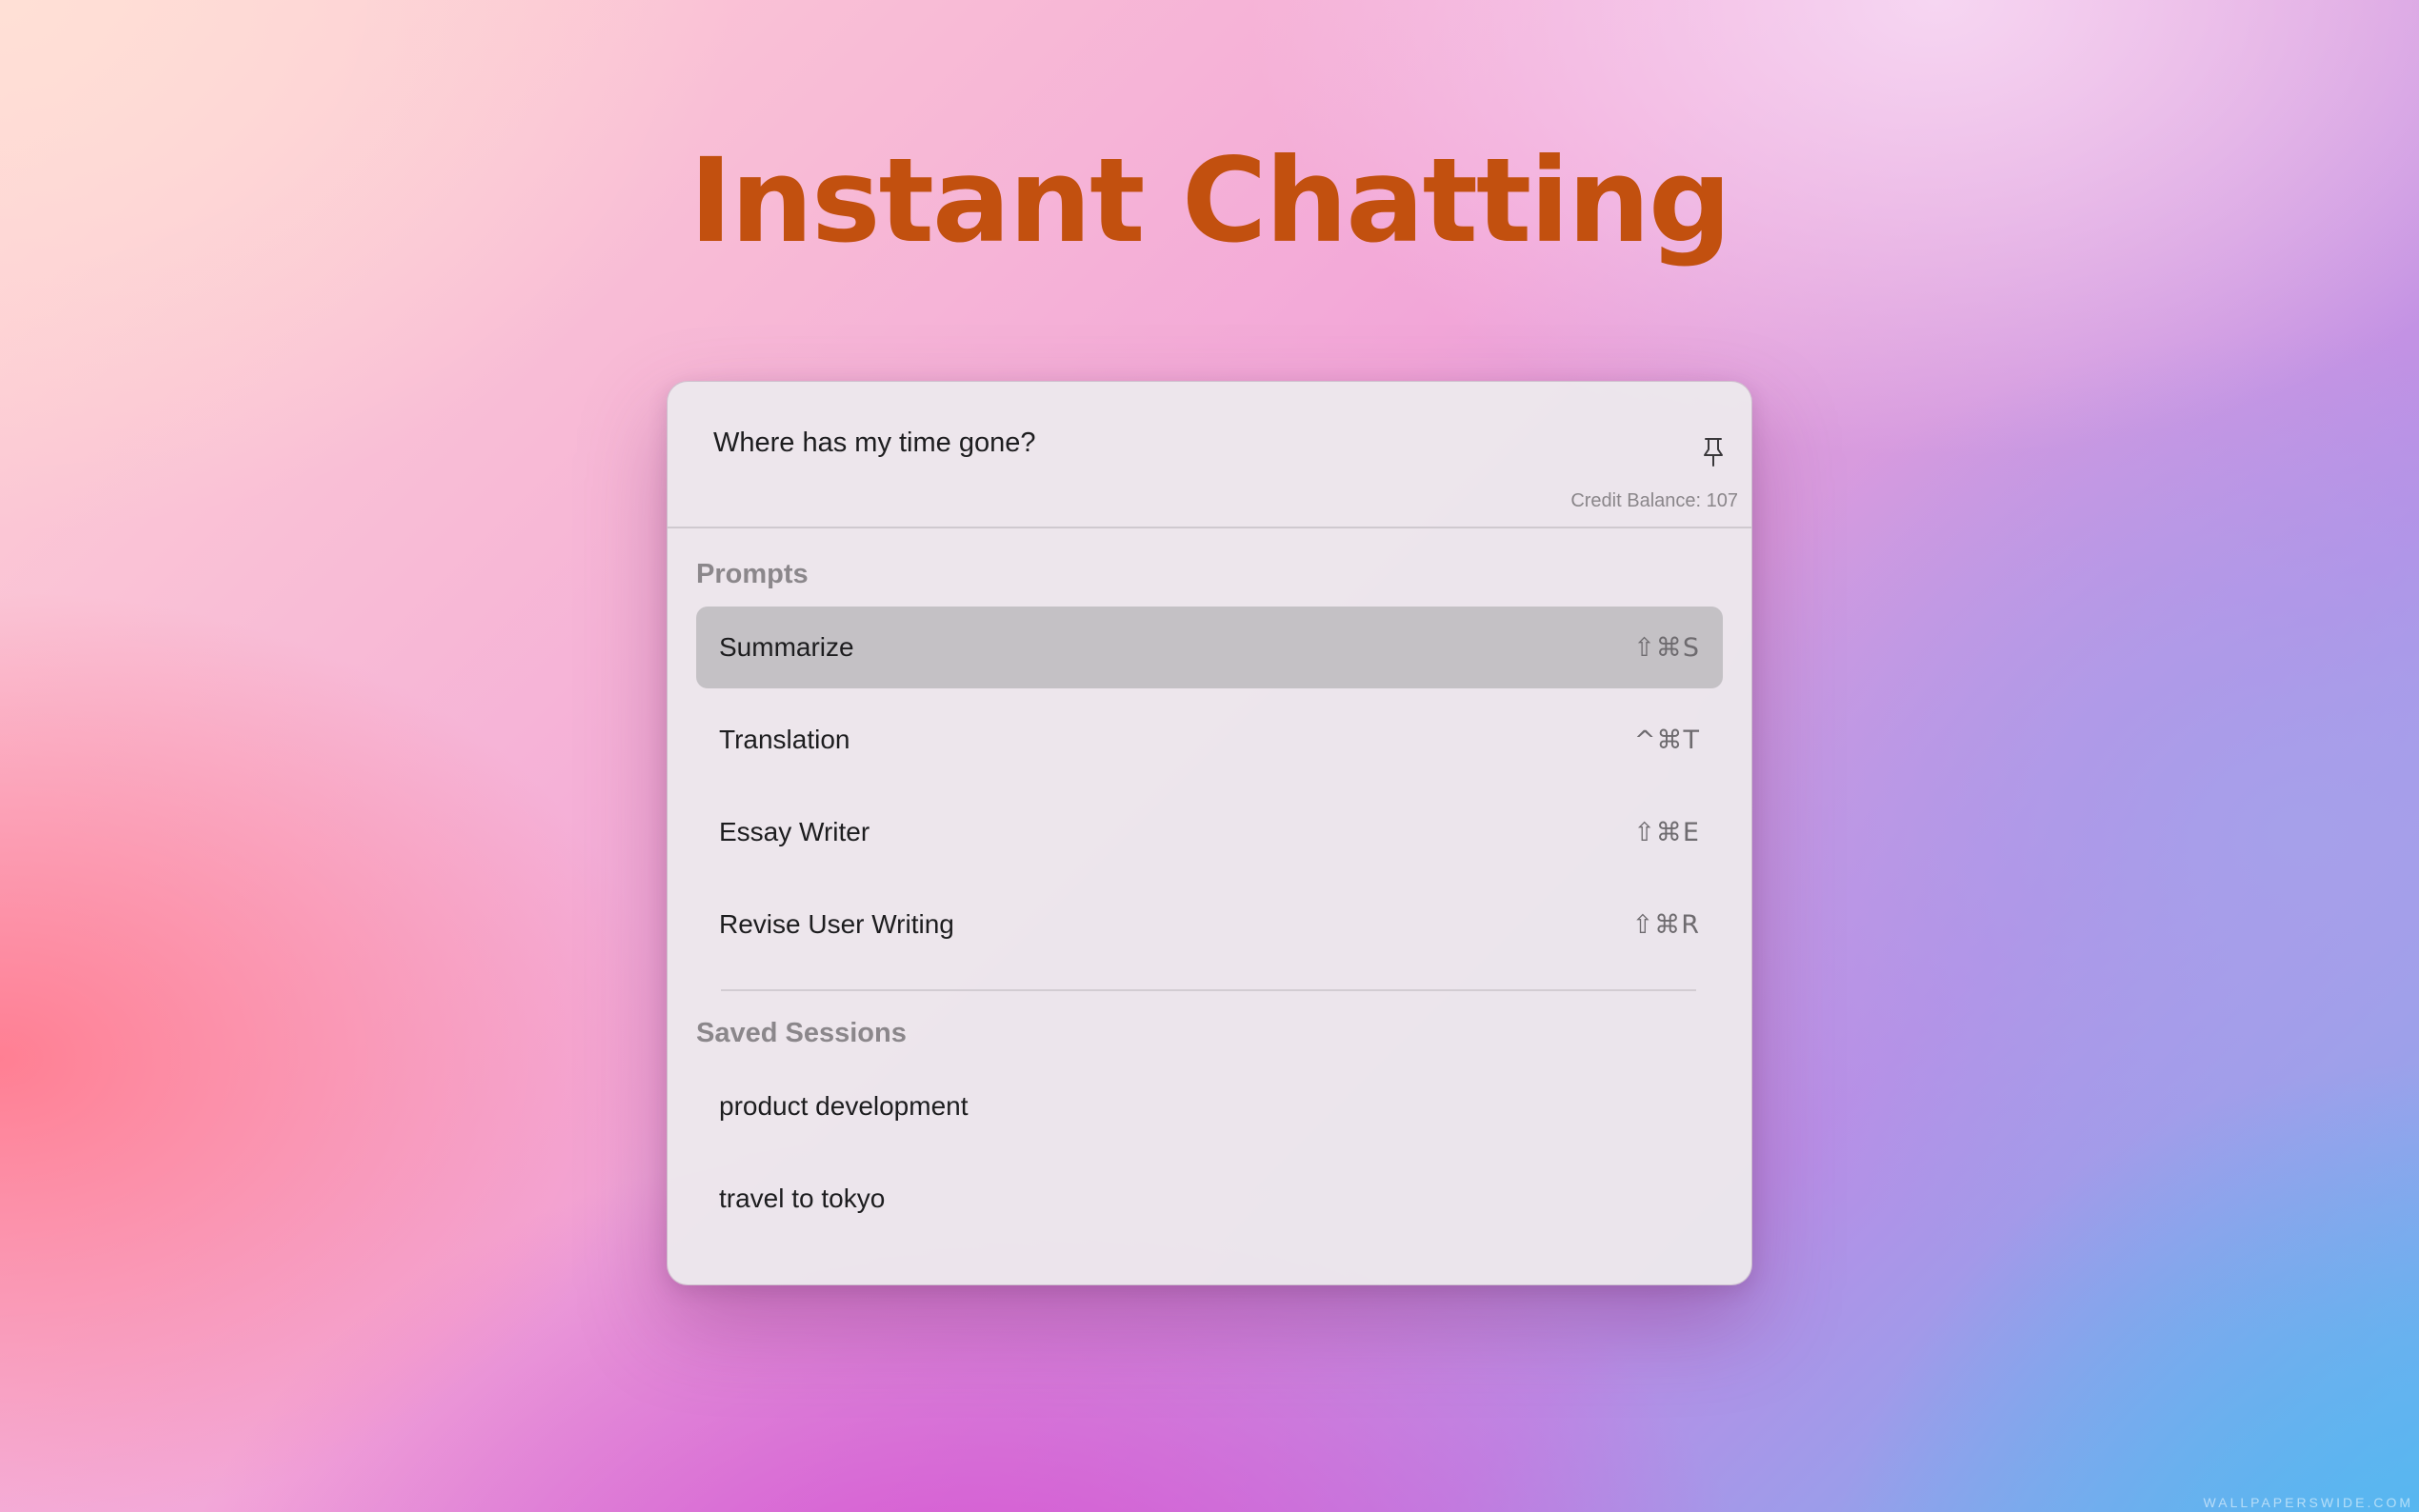 The image size is (2419, 1512). I want to click on prompt-item-label: Summarize, so click(786, 647).